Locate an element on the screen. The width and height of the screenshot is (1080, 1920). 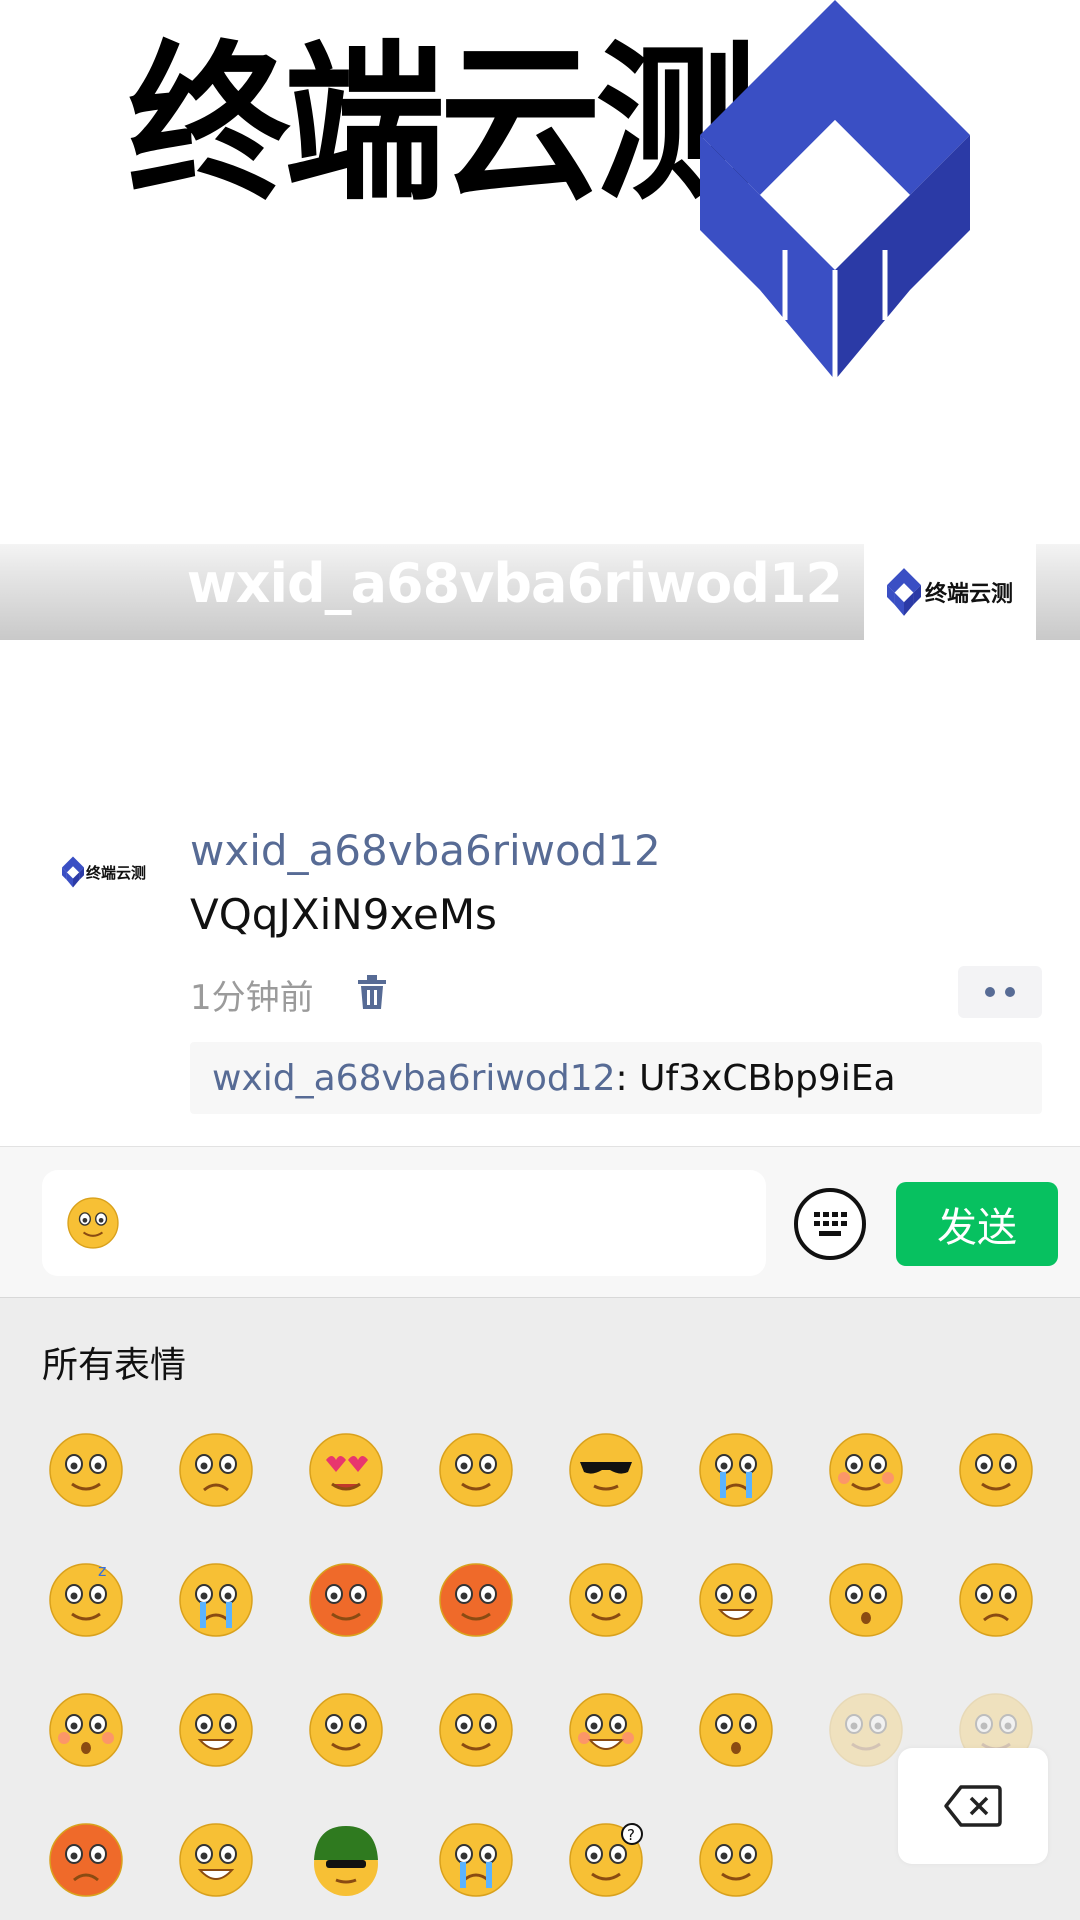
cover-brand-text: 终端云测 is located at coordinates (442, 125).